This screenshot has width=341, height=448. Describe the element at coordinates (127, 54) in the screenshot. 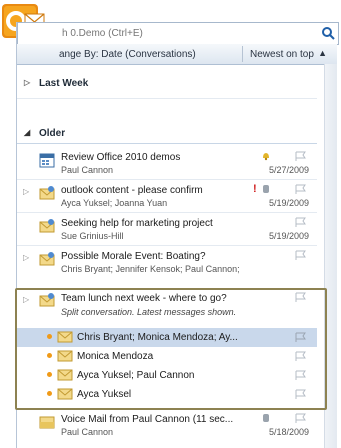

I see `arrange-by-label: ange By: Date (Conversations)` at that location.